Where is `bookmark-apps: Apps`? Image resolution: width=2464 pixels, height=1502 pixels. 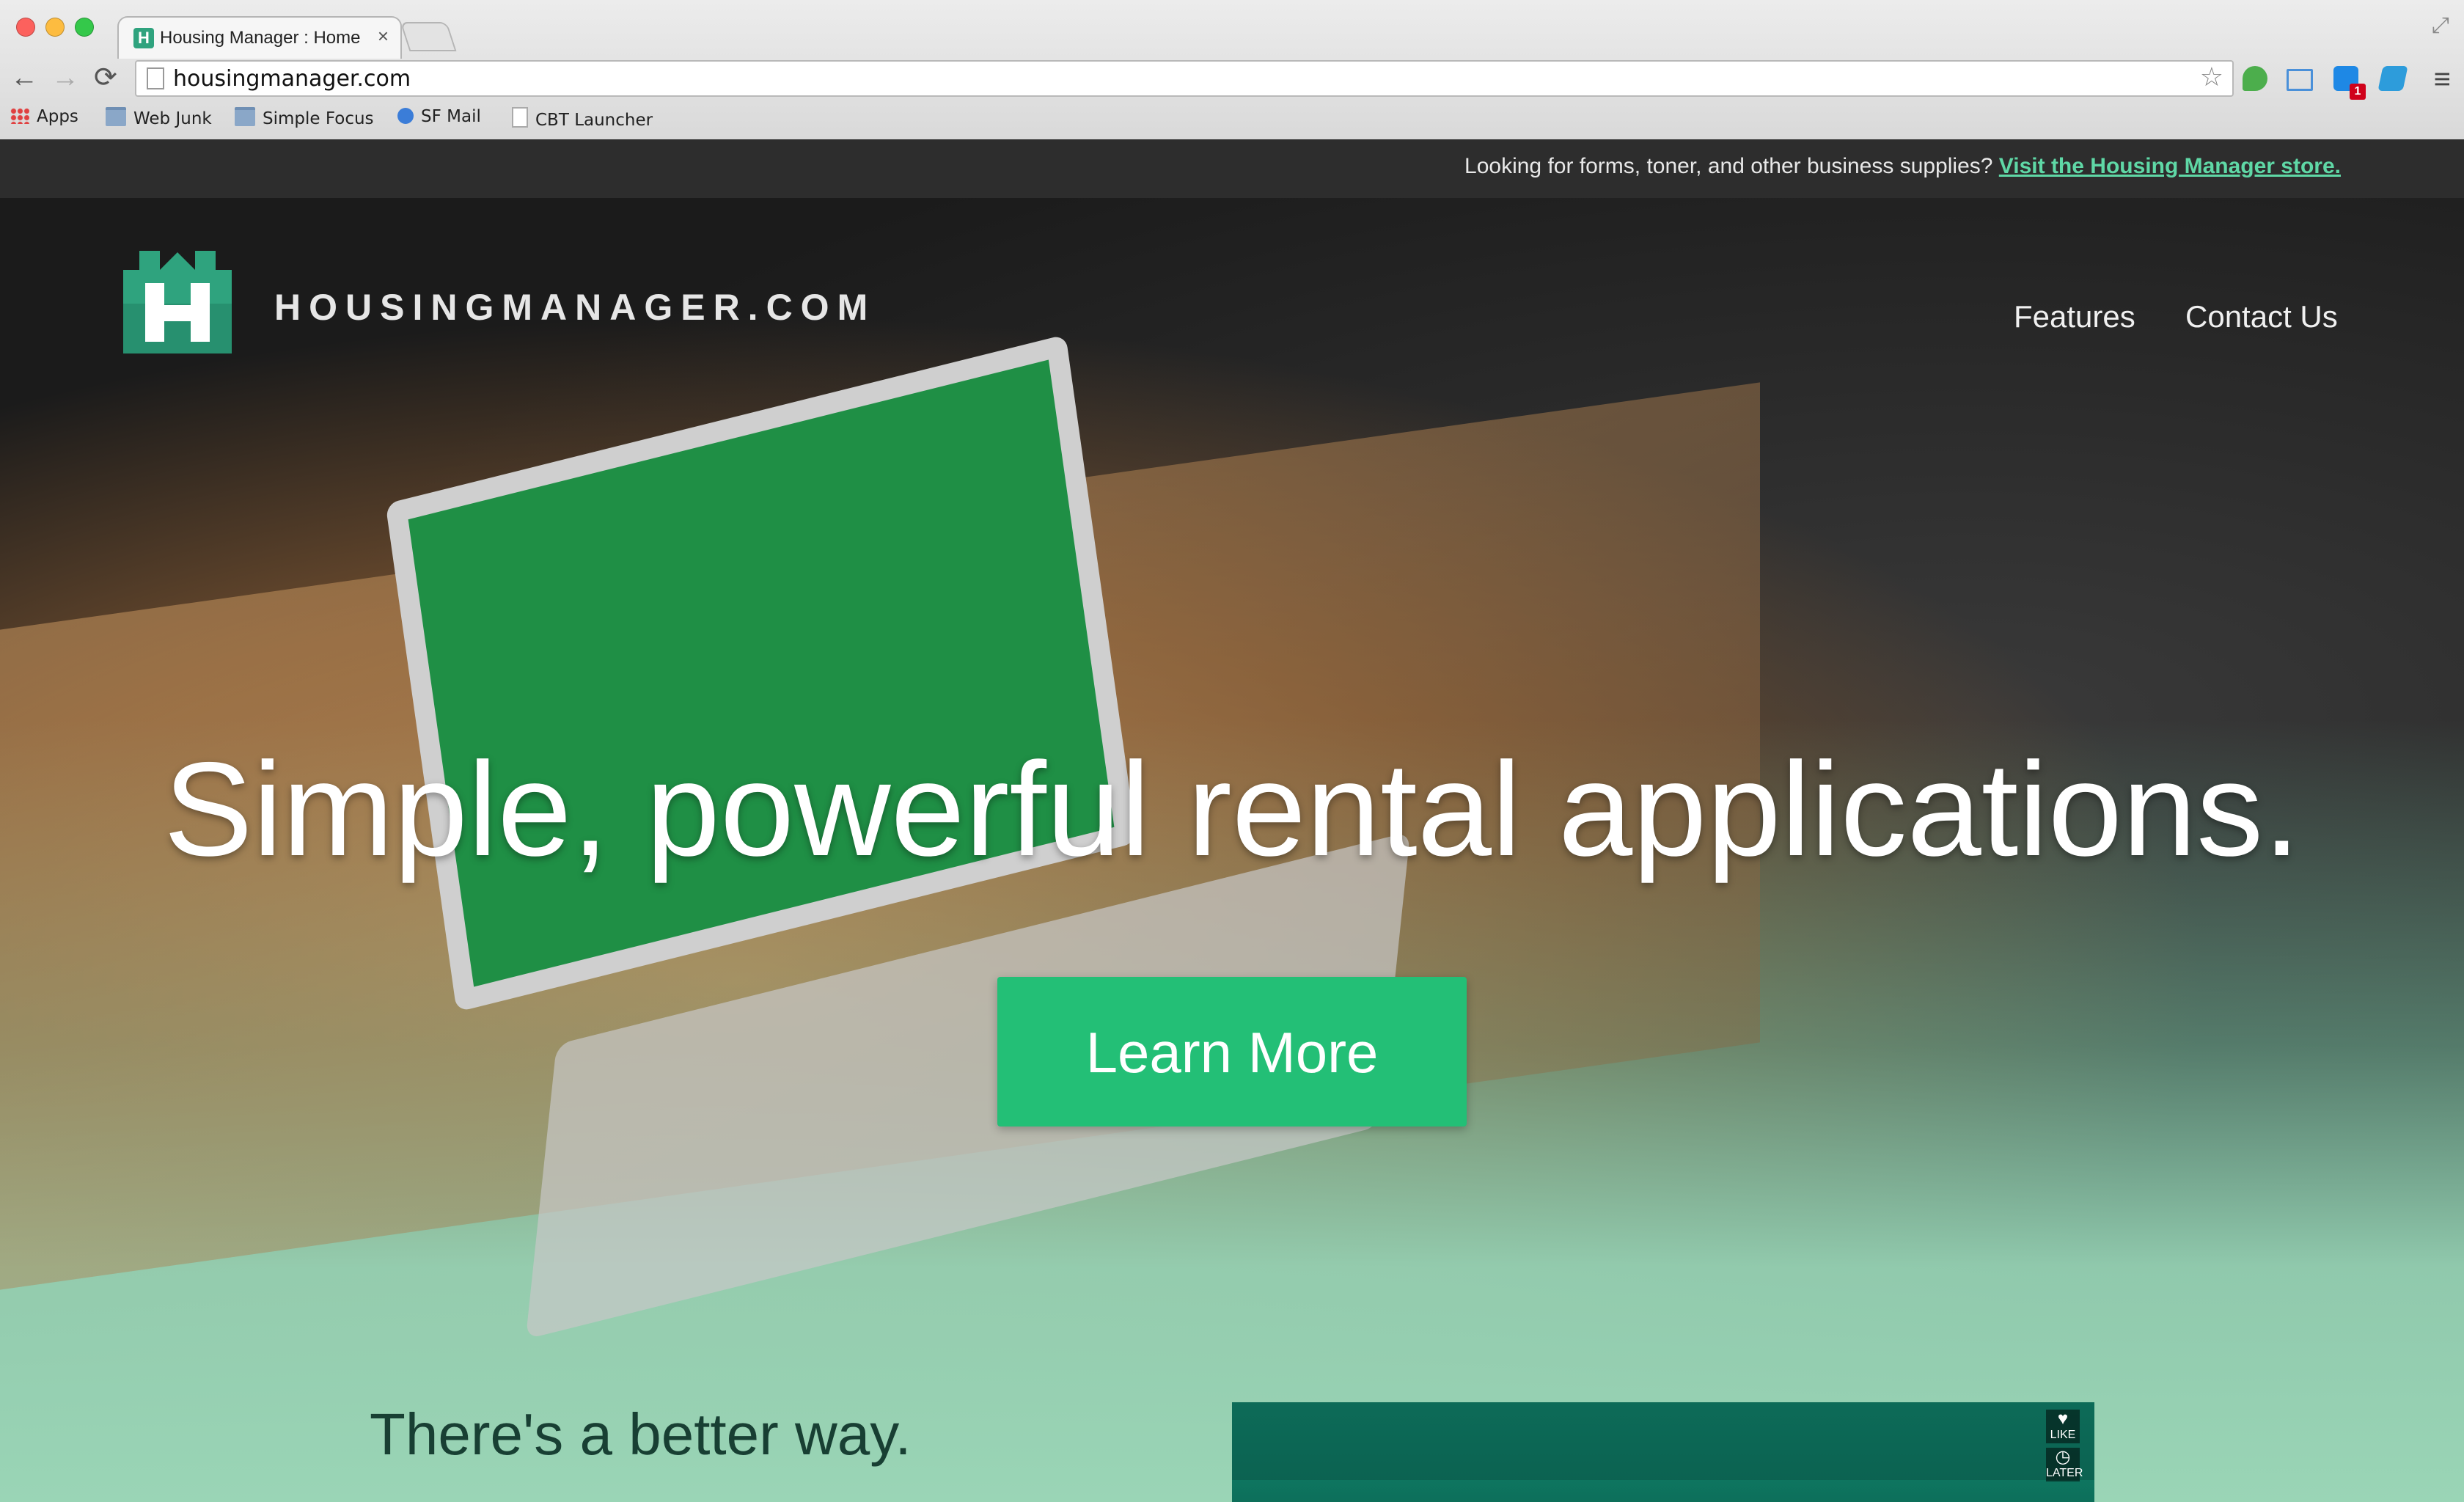
bookmark-apps: Apps is located at coordinates (44, 116).